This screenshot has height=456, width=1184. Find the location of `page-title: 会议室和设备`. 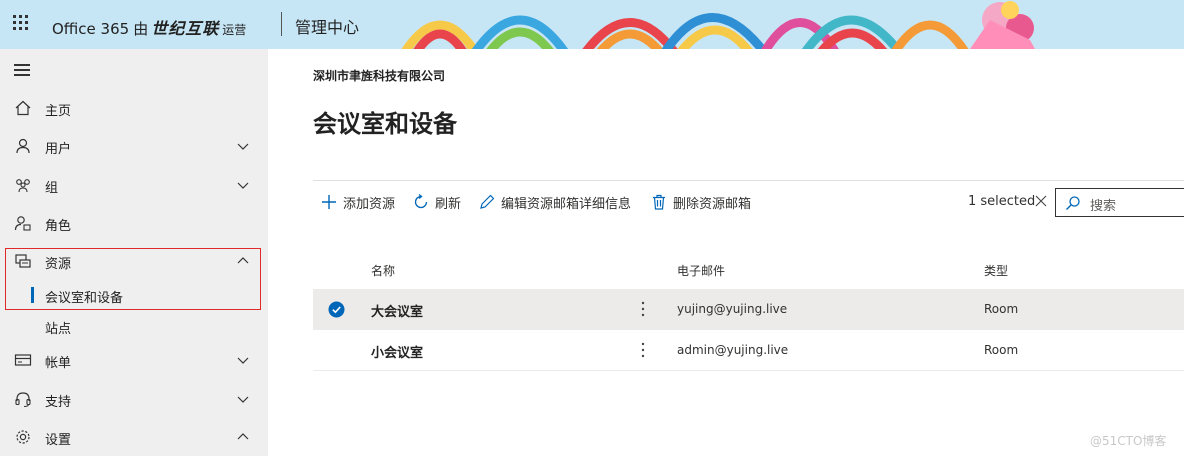

page-title: 会议室和设备 is located at coordinates (385, 124).